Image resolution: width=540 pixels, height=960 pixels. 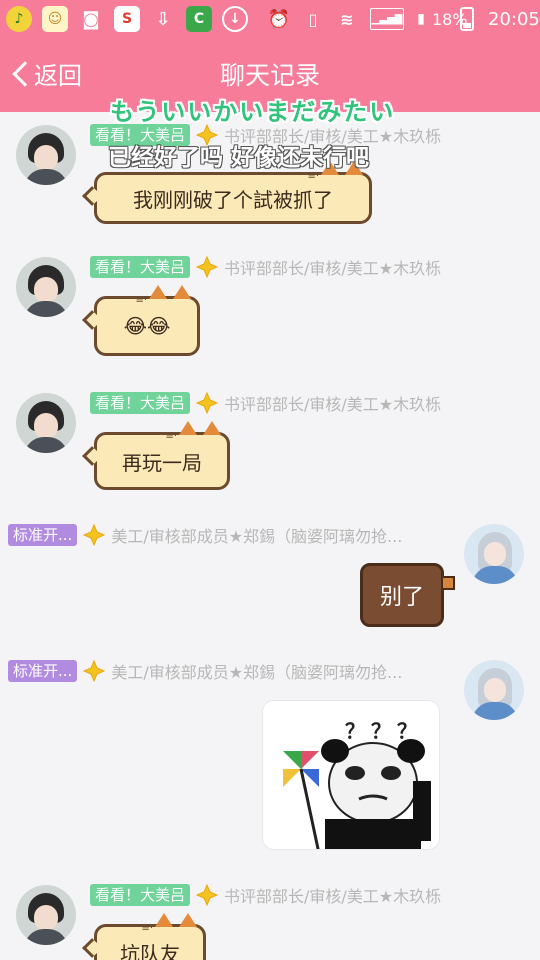 I want to click on battery-icon, so click(x=467, y=19).